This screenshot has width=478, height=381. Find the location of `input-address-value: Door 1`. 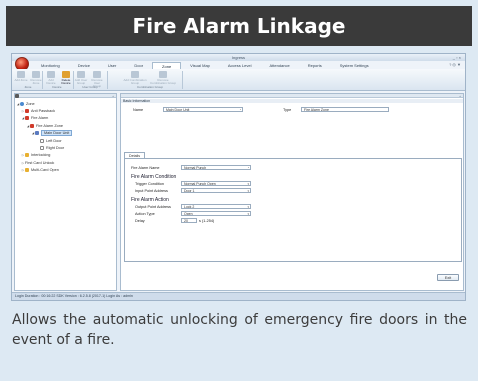

input-address-value: Door 1 is located at coordinates (189, 191).